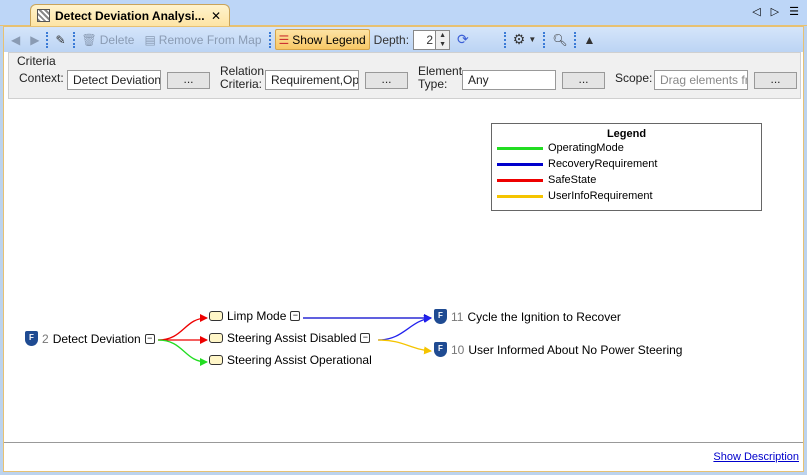 The height and width of the screenshot is (475, 807). Describe the element at coordinates (43, 15) in the screenshot. I see `relation-map-icon` at that location.